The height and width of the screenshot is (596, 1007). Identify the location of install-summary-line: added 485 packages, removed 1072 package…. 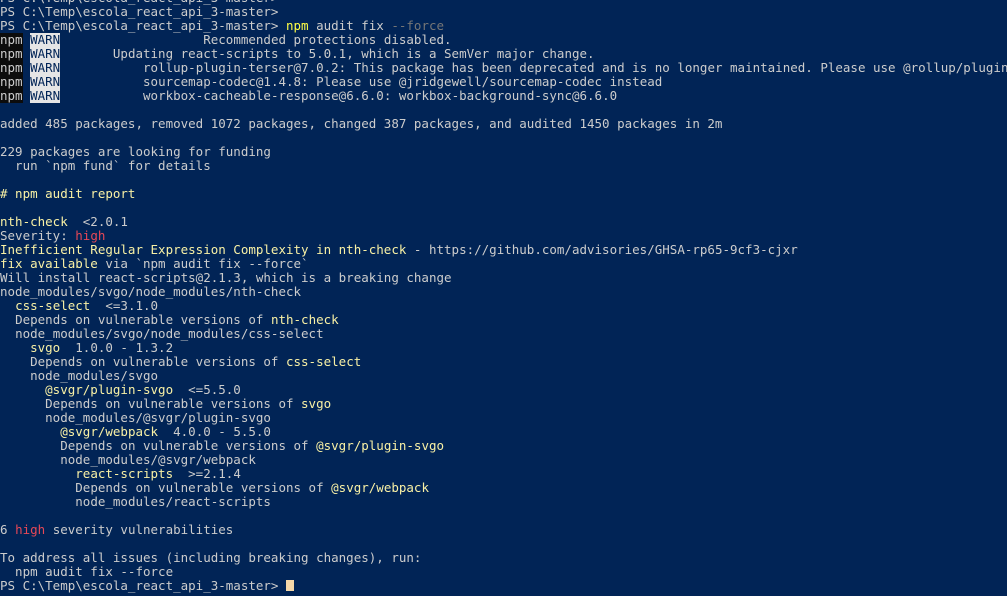
(503, 124).